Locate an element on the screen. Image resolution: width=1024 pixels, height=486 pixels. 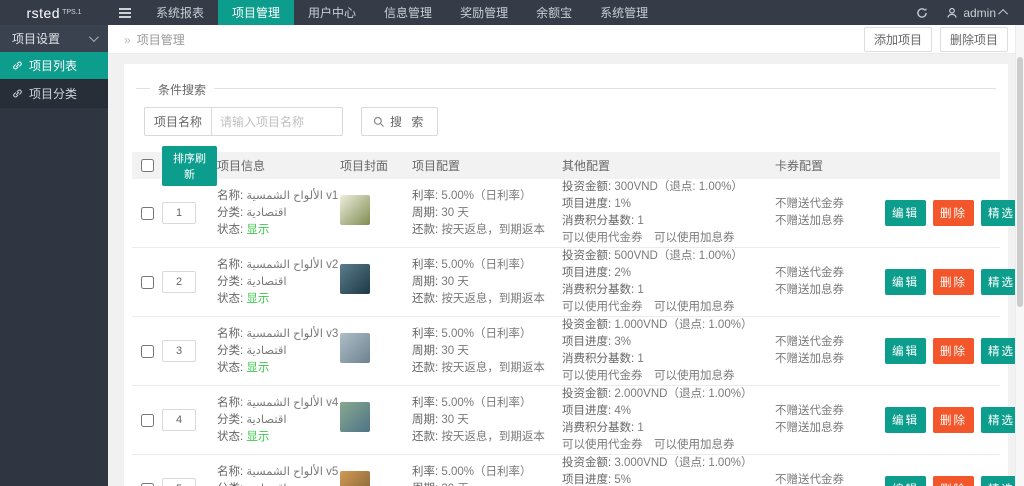
invest-amount: 3.000VND（退点: 1.00%） is located at coordinates (683, 463).